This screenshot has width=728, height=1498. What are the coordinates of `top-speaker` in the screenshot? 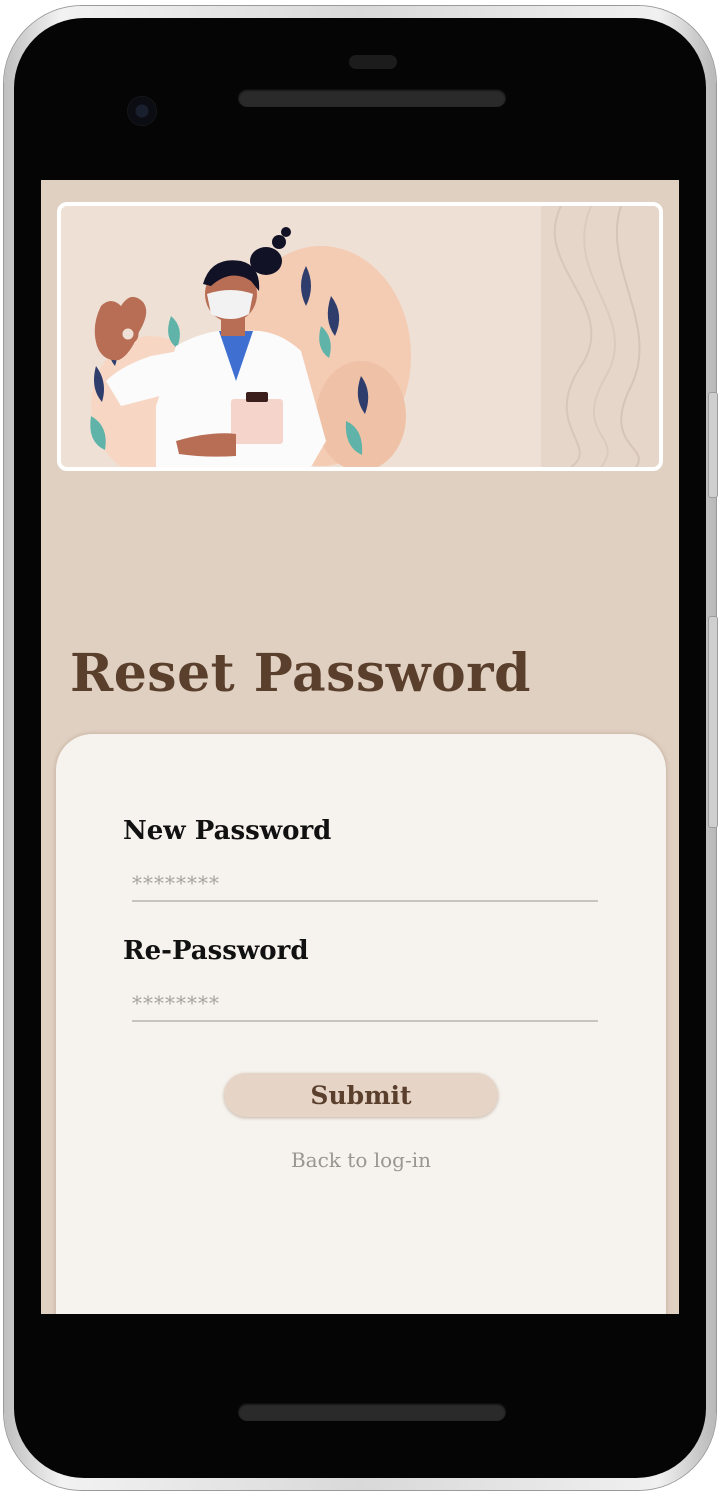 It's located at (372, 98).